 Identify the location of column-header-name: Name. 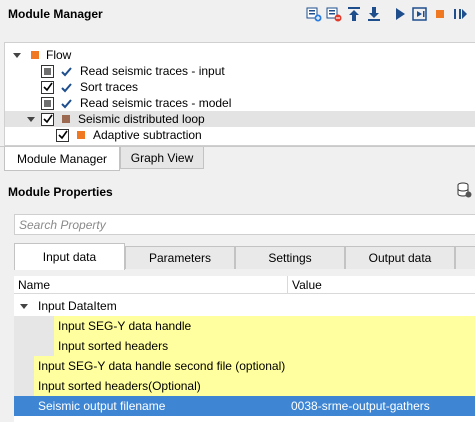
(151, 285).